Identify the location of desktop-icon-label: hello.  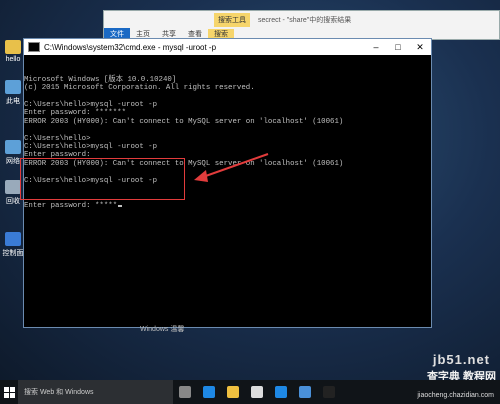
(13, 59).